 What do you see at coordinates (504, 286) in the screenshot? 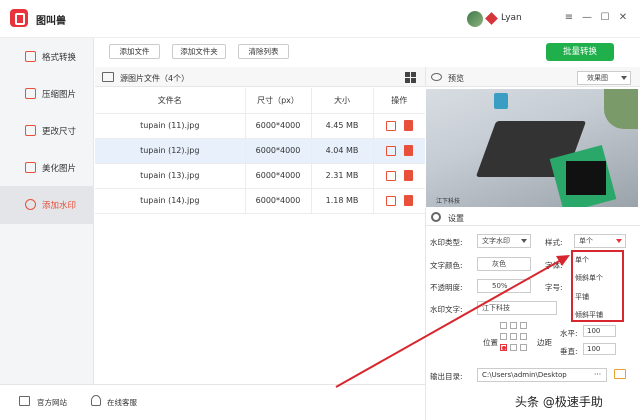
I see `opacity-select: 50%` at bounding box center [504, 286].